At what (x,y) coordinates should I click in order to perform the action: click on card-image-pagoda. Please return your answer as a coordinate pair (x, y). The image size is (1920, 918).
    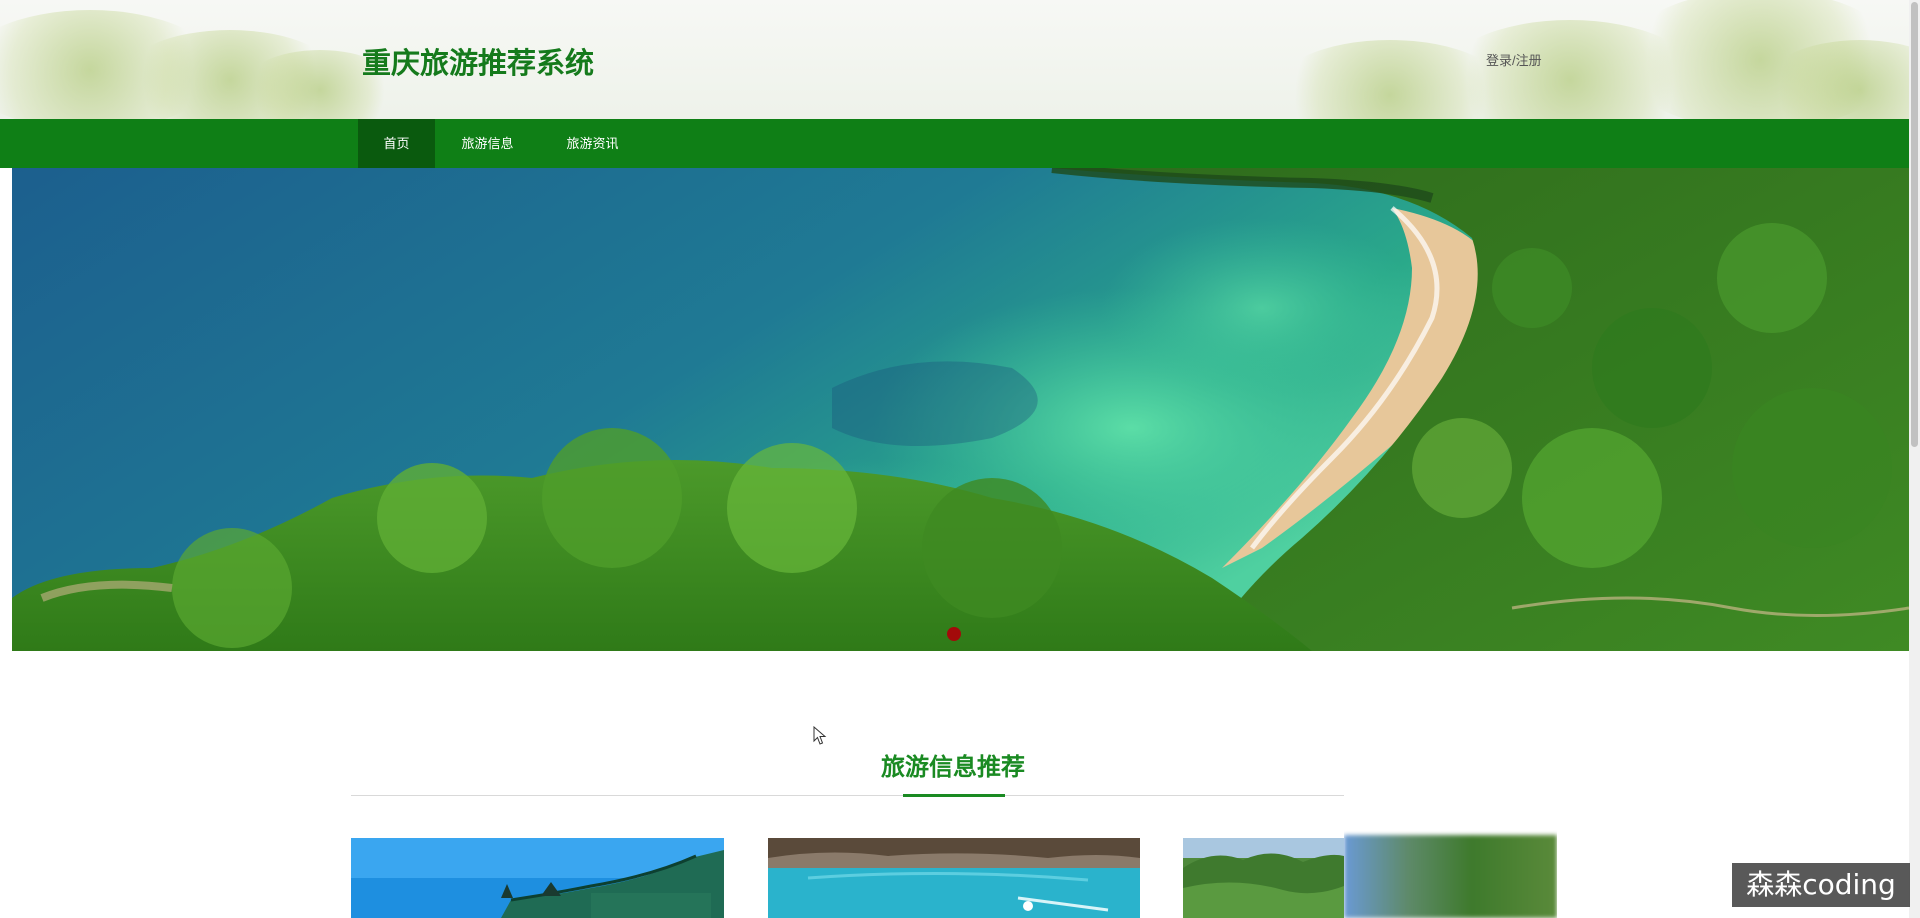
    Looking at the image, I should click on (537, 878).